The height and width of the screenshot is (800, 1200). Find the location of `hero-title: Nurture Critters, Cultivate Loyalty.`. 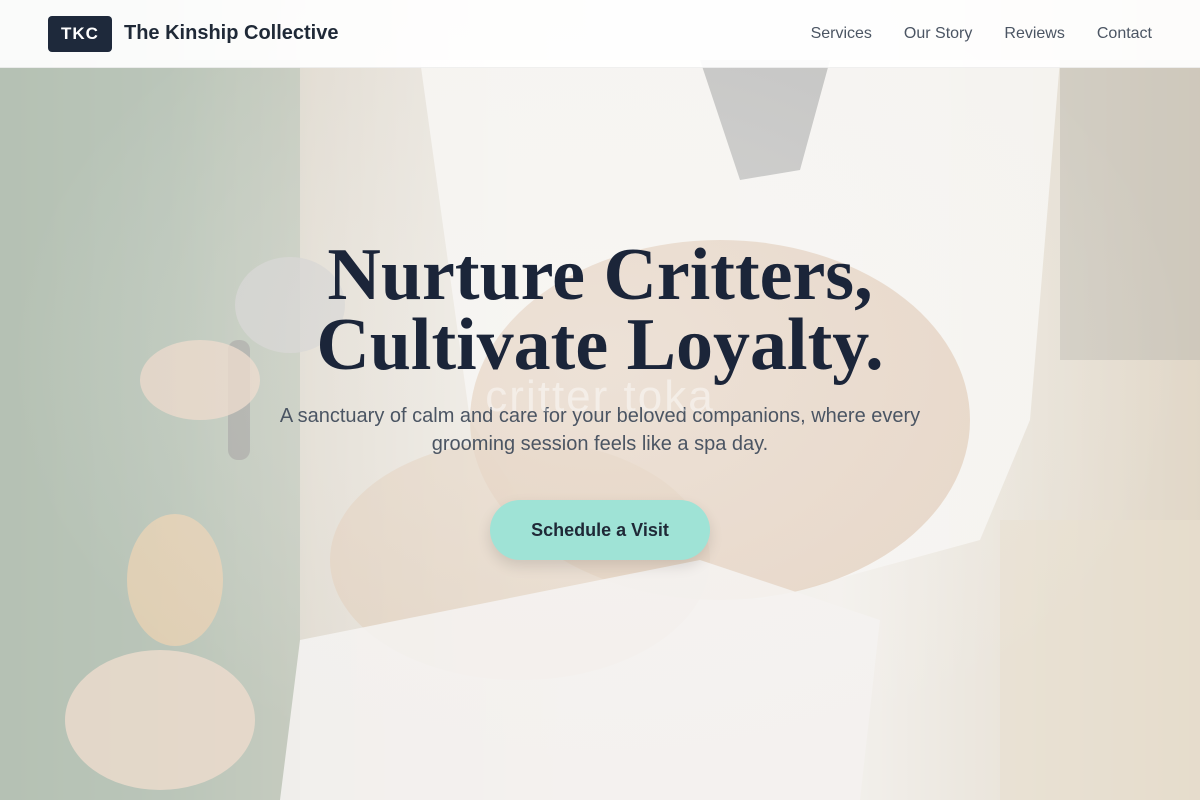

hero-title: Nurture Critters, Cultivate Loyalty. is located at coordinates (600, 310).